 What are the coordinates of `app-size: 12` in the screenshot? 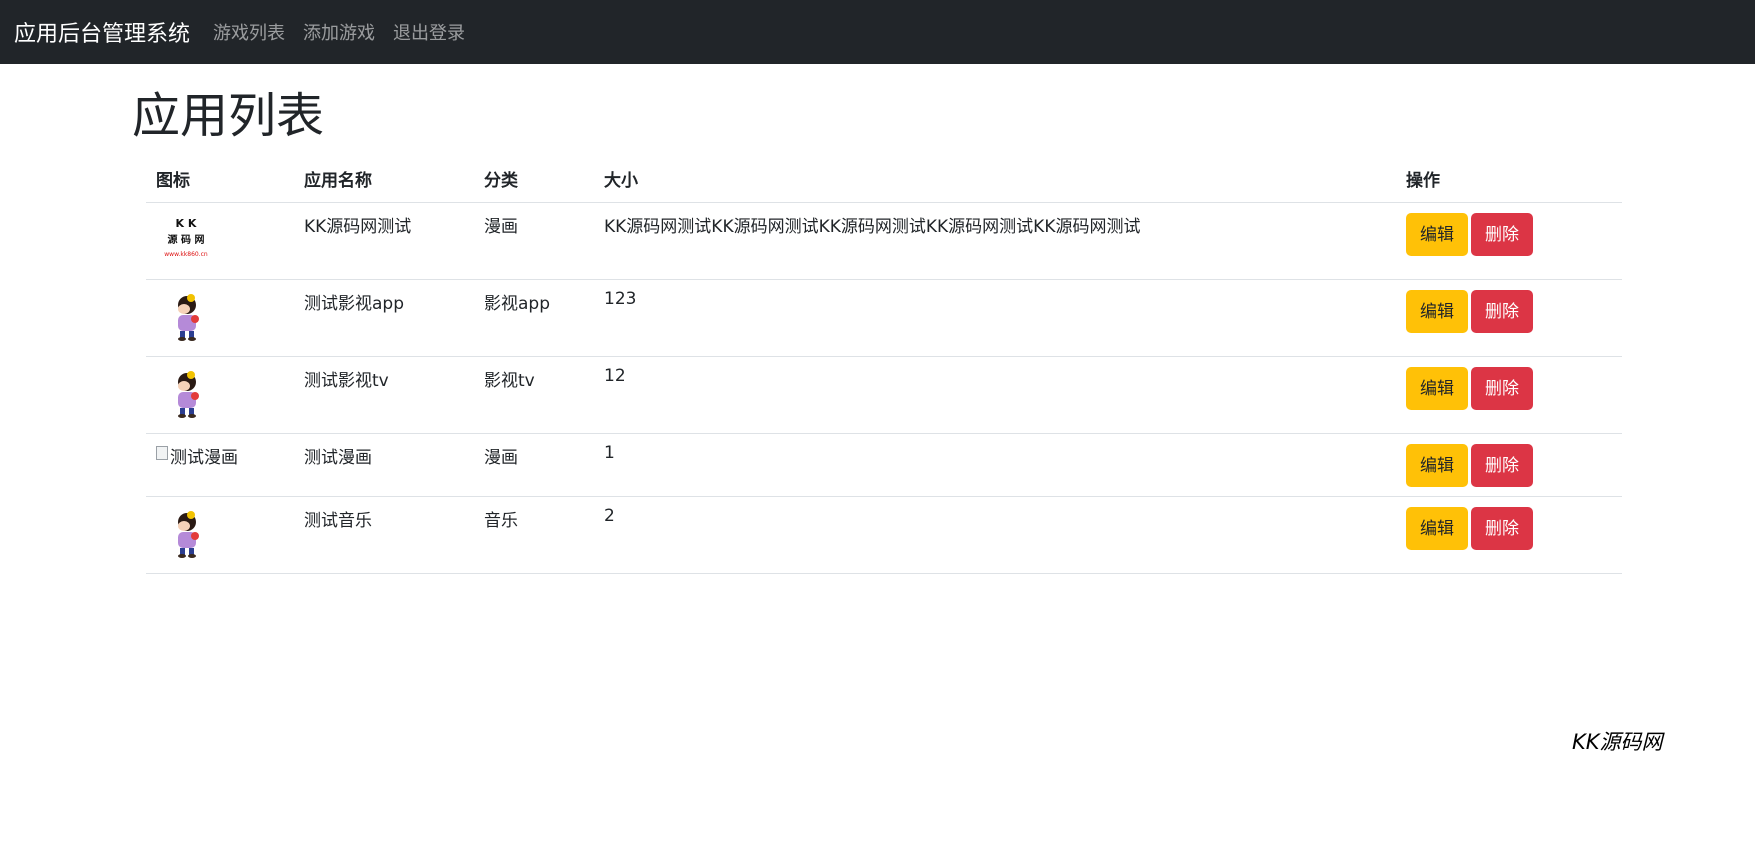 It's located at (995, 395).